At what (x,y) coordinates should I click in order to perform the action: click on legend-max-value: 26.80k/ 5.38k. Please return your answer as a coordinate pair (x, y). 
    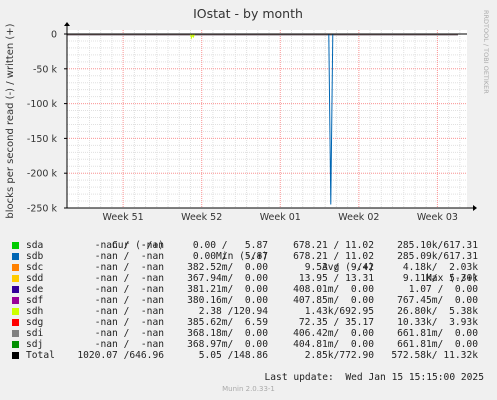
    Looking at the image, I should click on (437, 311).